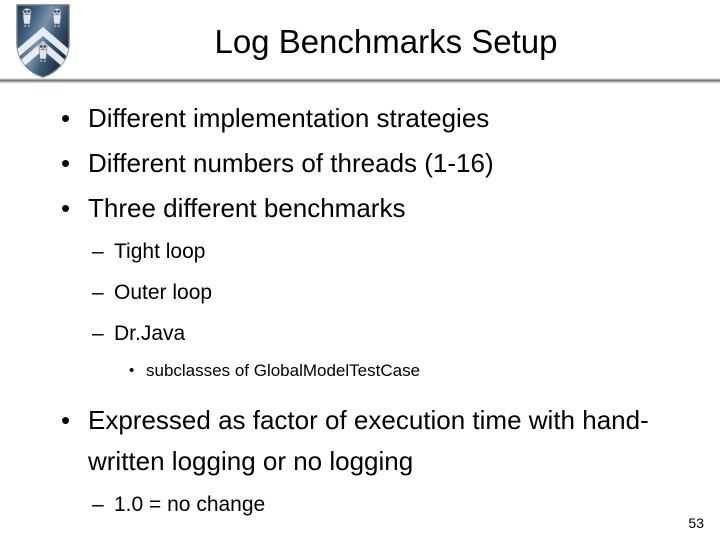 The width and height of the screenshot is (720, 540). I want to click on bullet-item-level1: • Three different benchmarks, so click(387, 208).